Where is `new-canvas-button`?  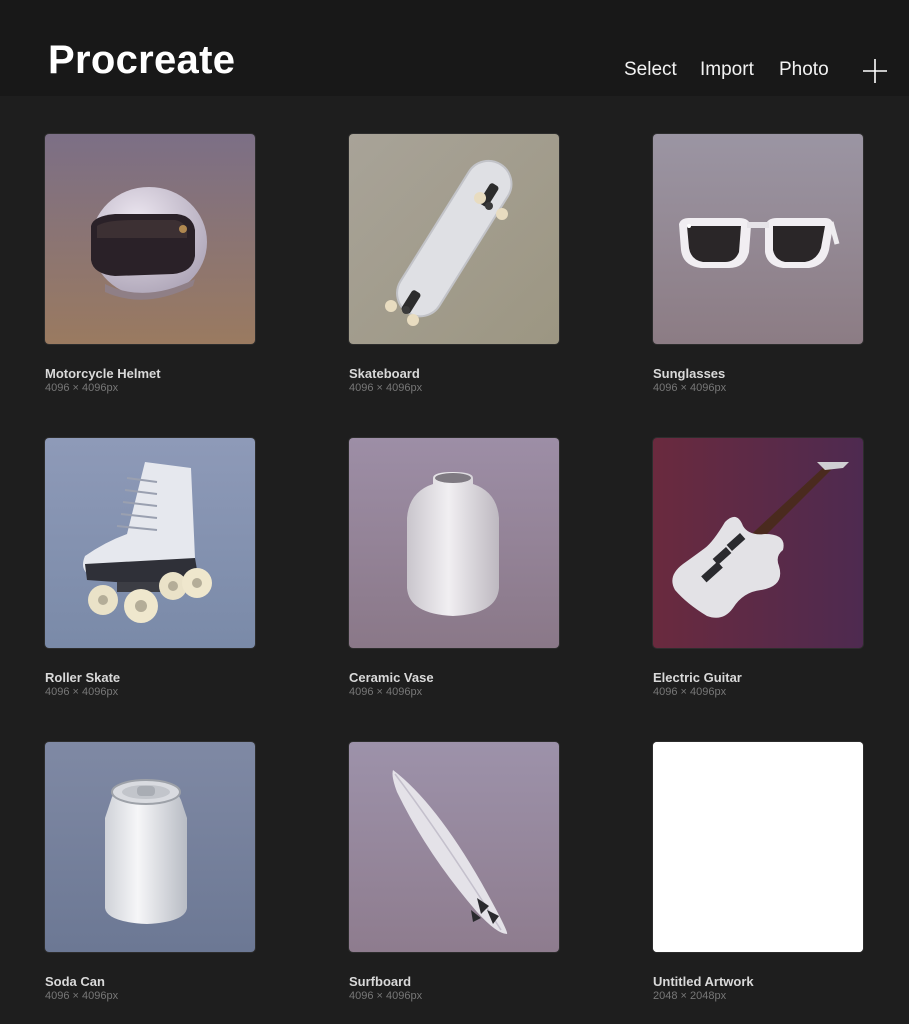
new-canvas-button is located at coordinates (875, 71).